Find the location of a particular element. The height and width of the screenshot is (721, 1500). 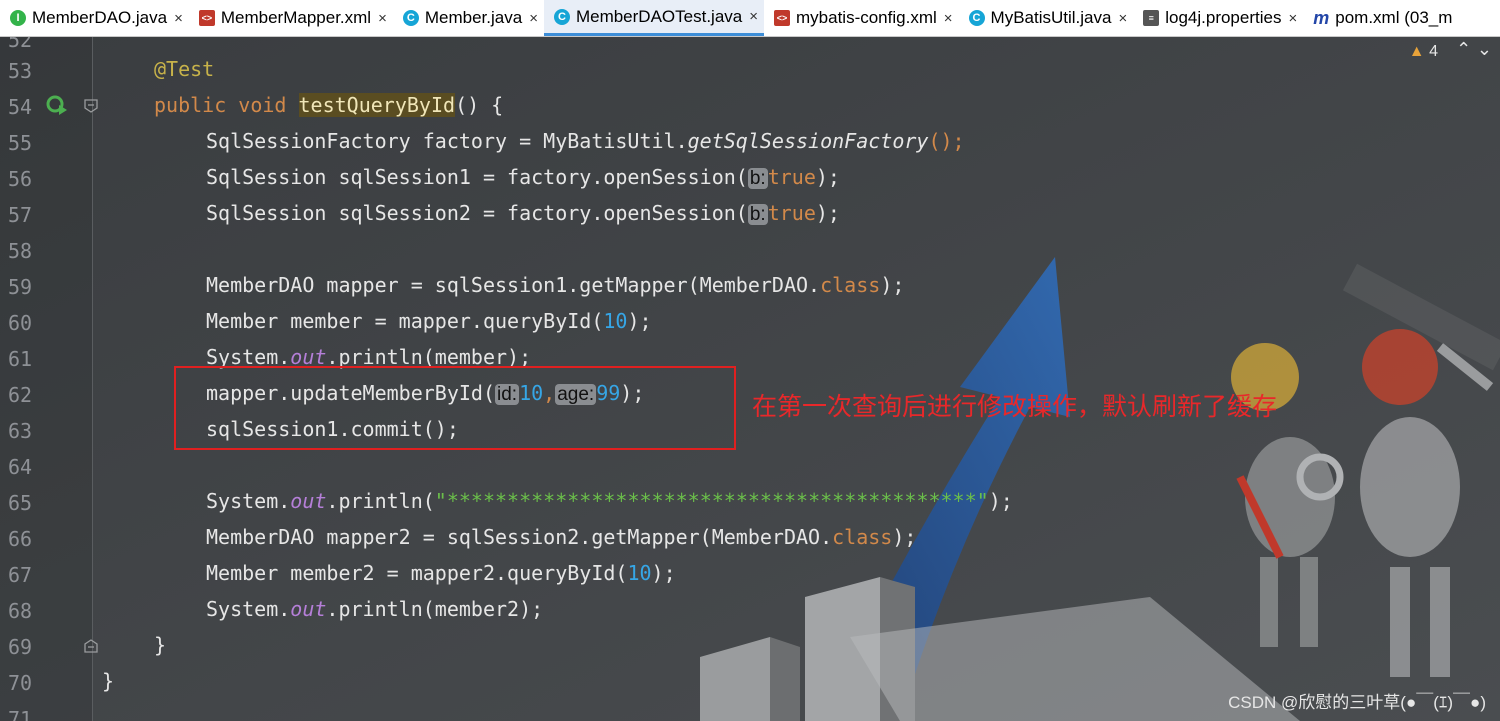

line-number: 65 is located at coordinates (20, 503).